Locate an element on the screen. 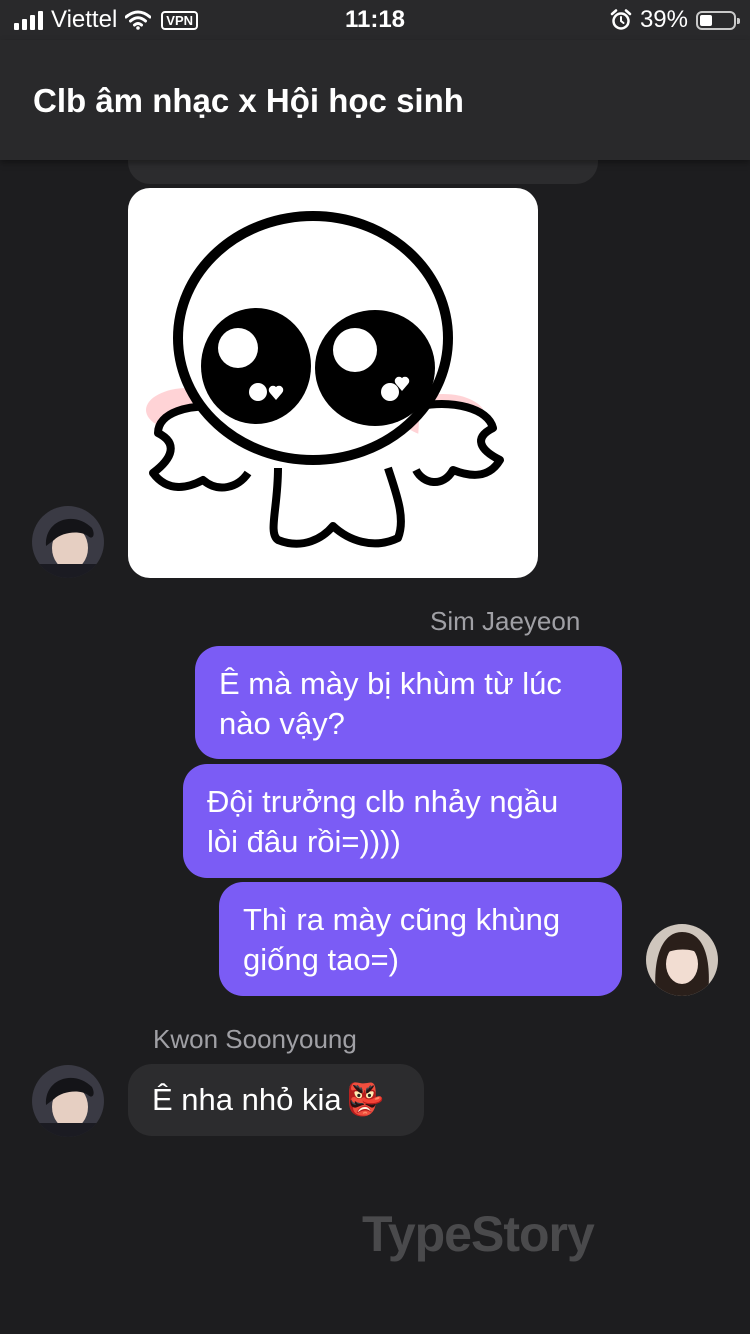 This screenshot has height=1334, width=750. battery-icon is located at coordinates (718, 20).